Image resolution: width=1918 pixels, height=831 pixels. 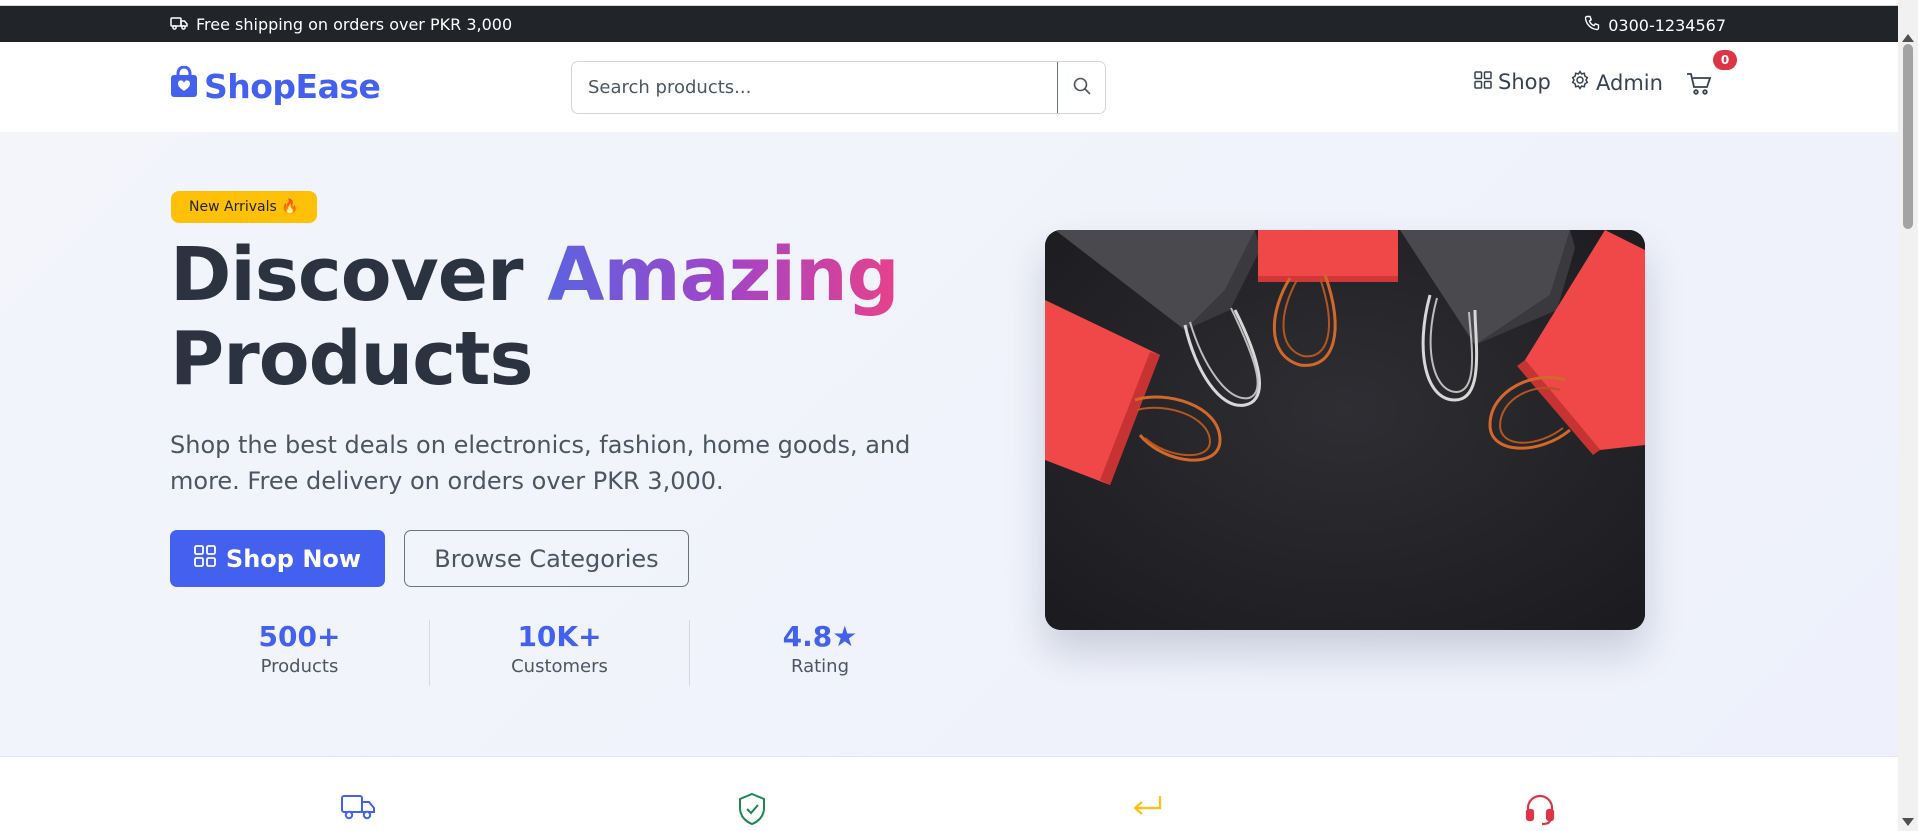 What do you see at coordinates (559, 666) in the screenshot?
I see `stat-label: Customers` at bounding box center [559, 666].